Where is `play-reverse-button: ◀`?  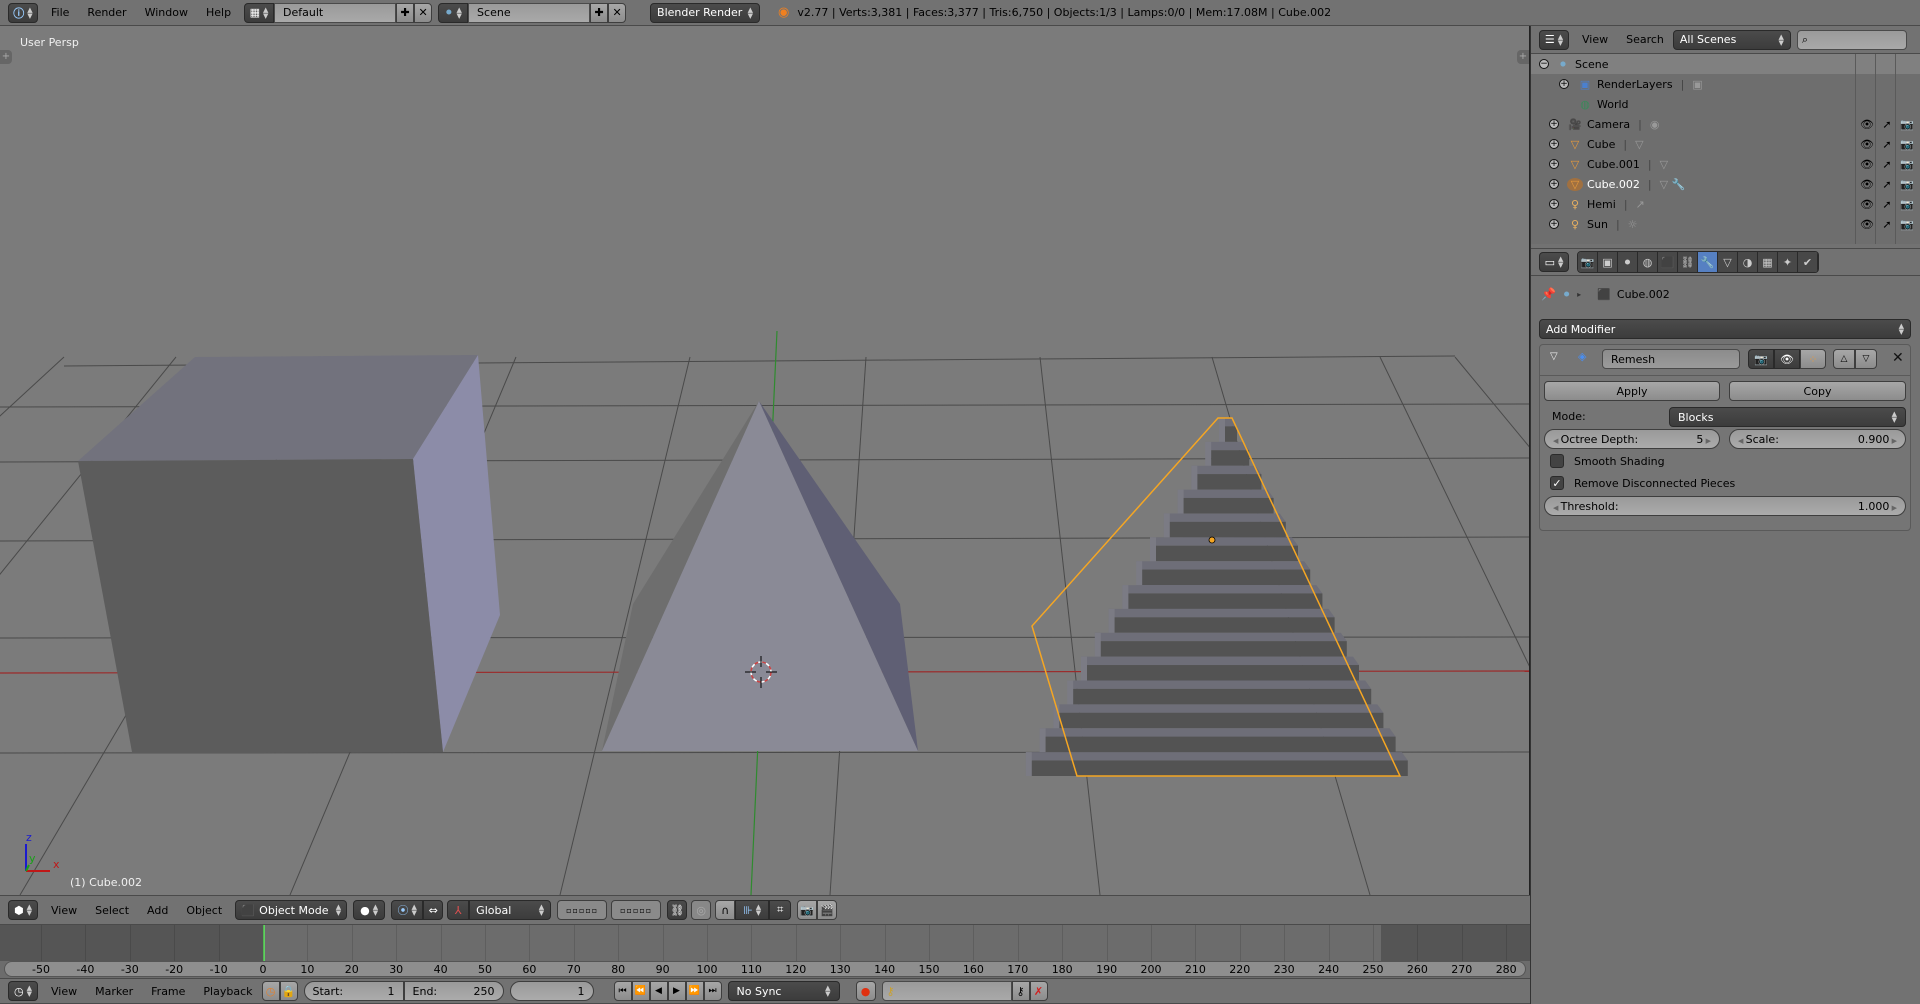
play-reverse-button: ◀ is located at coordinates (658, 991).